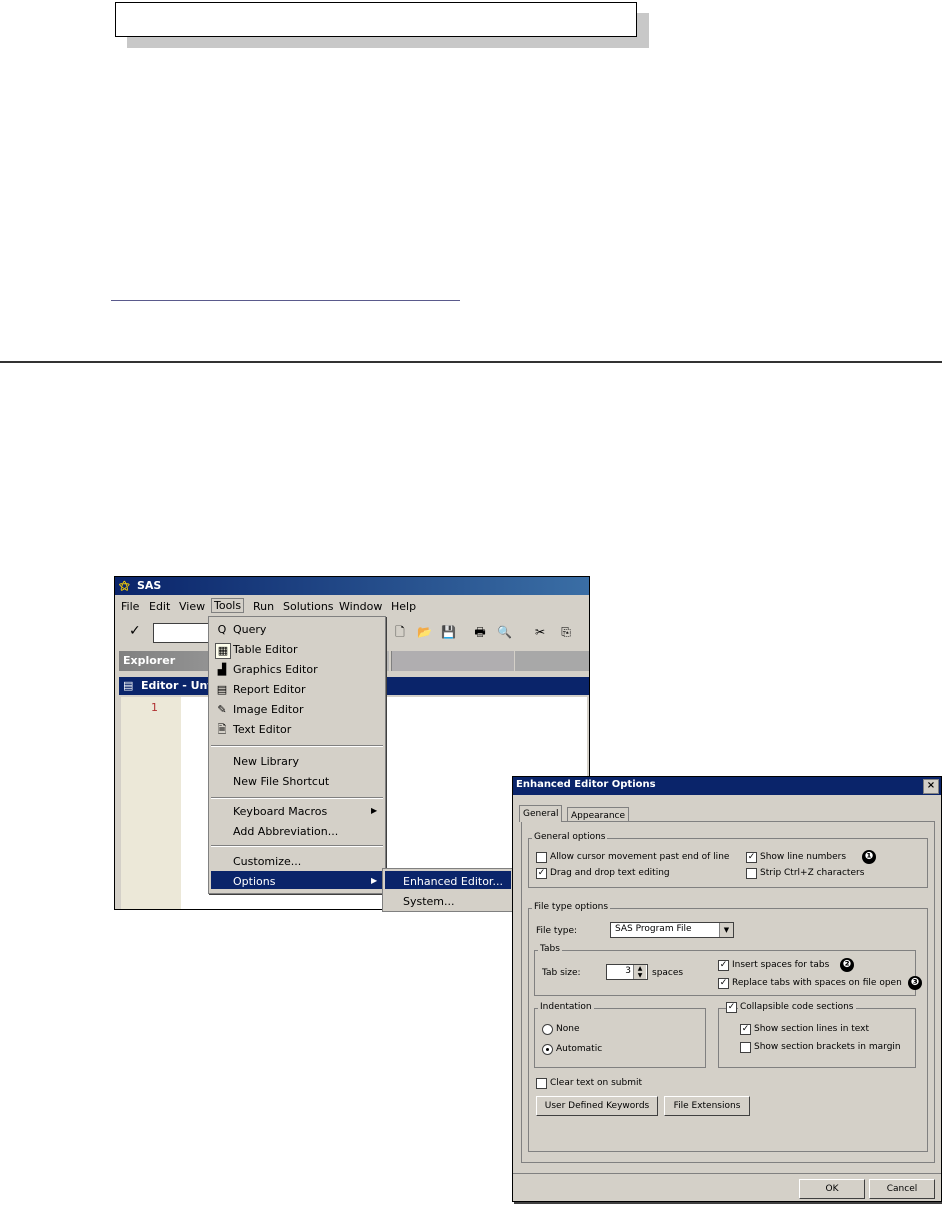  Describe the element at coordinates (249, 629) in the screenshot. I see `menu-item-query: Query` at that location.